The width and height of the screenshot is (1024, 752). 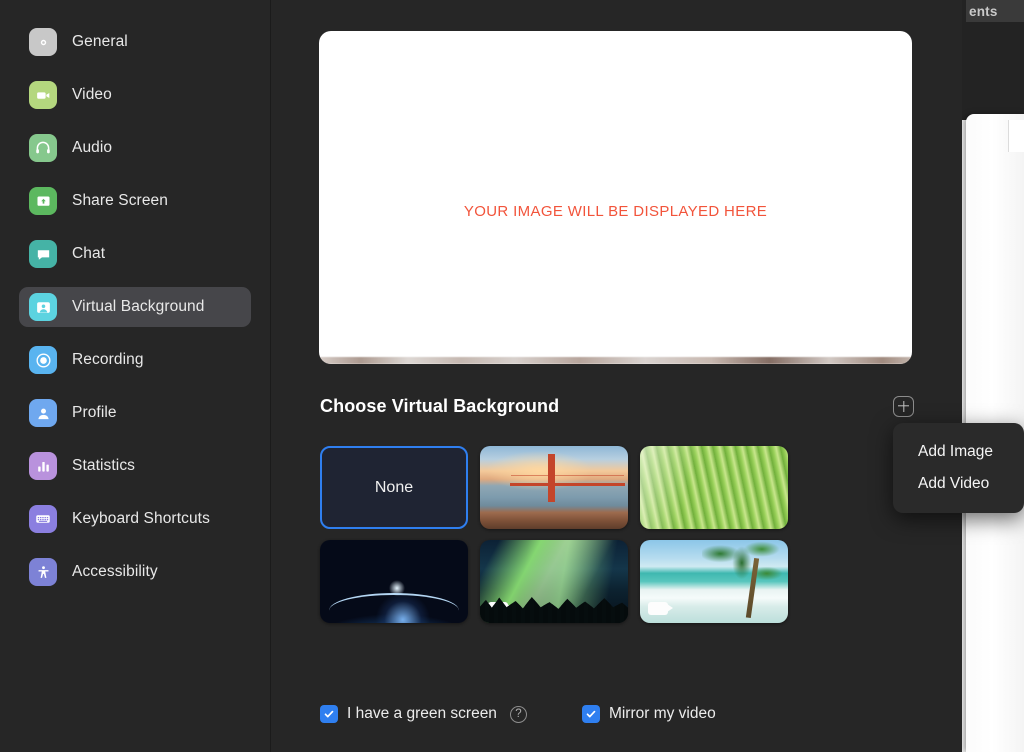 What do you see at coordinates (43, 466) in the screenshot?
I see `bar-chart-icon` at bounding box center [43, 466].